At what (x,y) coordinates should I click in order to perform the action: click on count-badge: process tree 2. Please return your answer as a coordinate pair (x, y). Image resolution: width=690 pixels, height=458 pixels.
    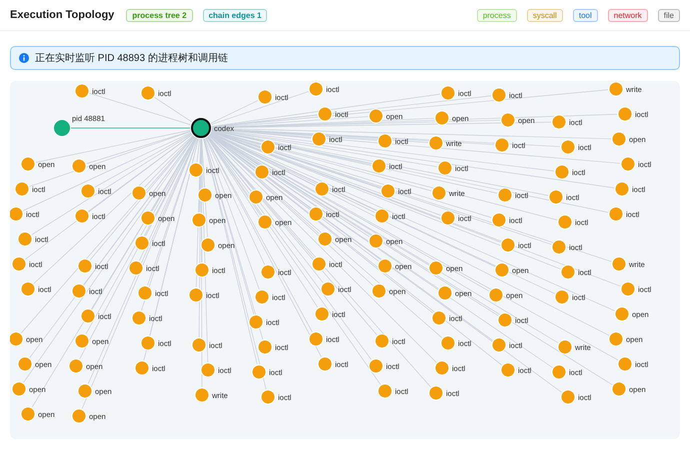
    Looking at the image, I should click on (159, 15).